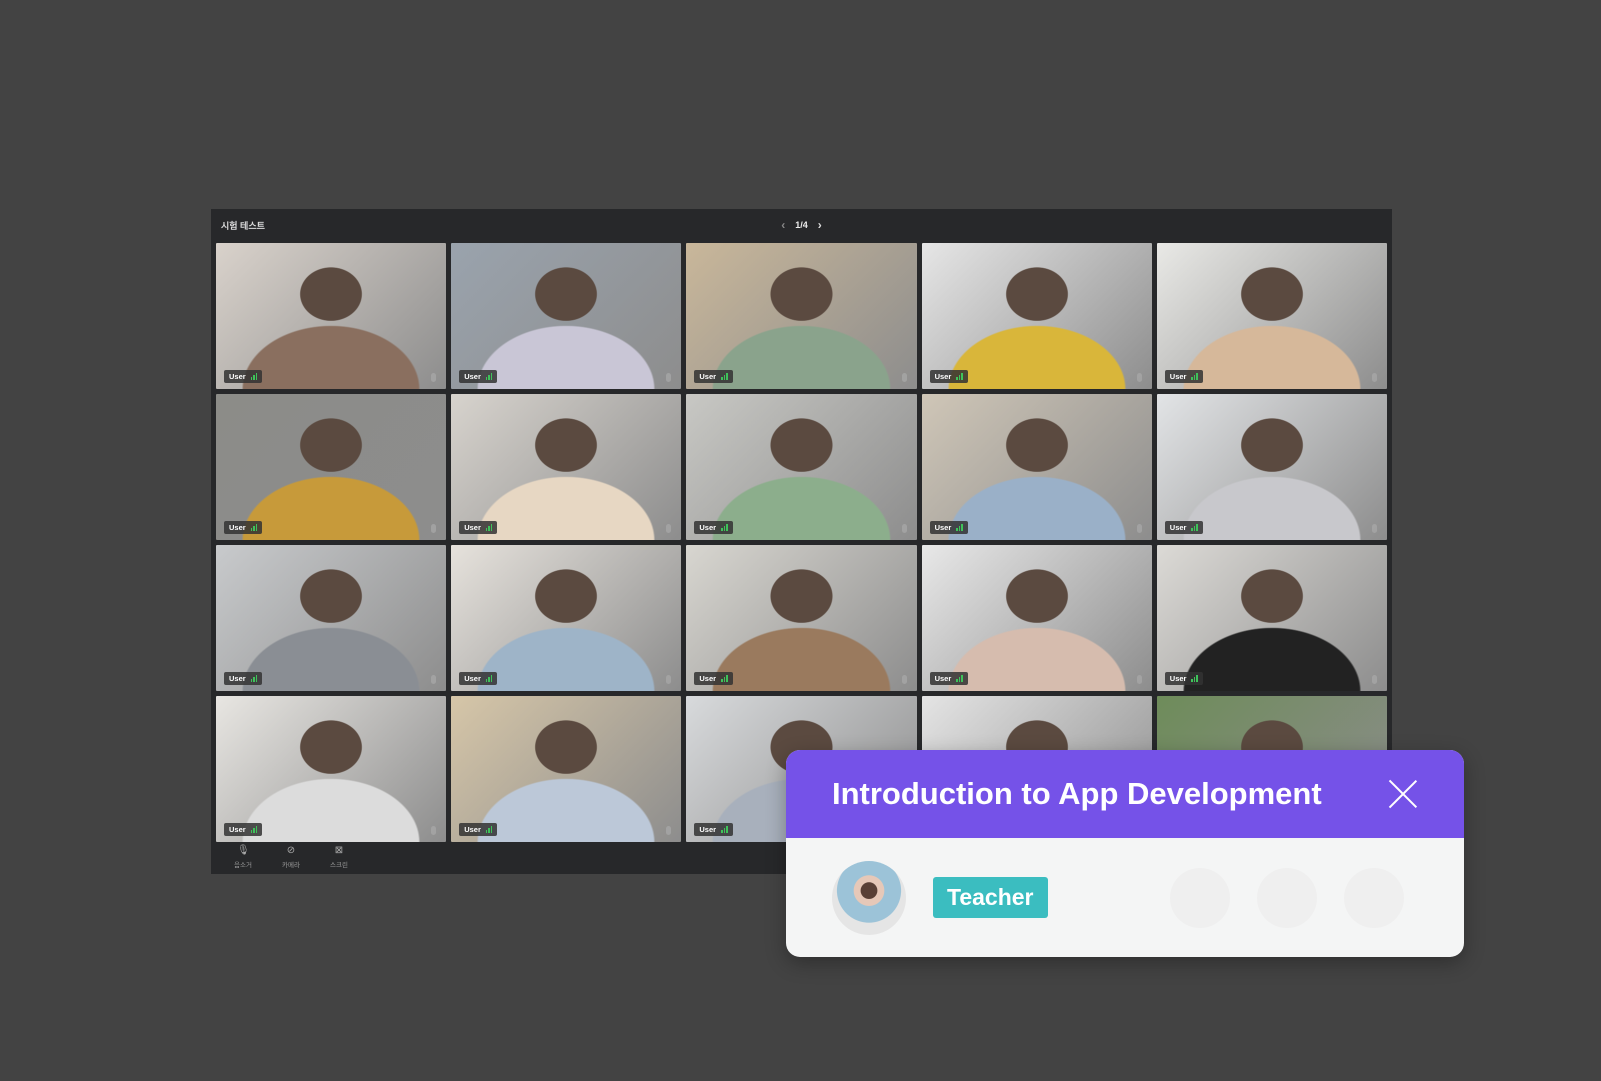 The image size is (1601, 1081). What do you see at coordinates (1077, 793) in the screenshot?
I see `class-title: Introduction to App Development` at bounding box center [1077, 793].